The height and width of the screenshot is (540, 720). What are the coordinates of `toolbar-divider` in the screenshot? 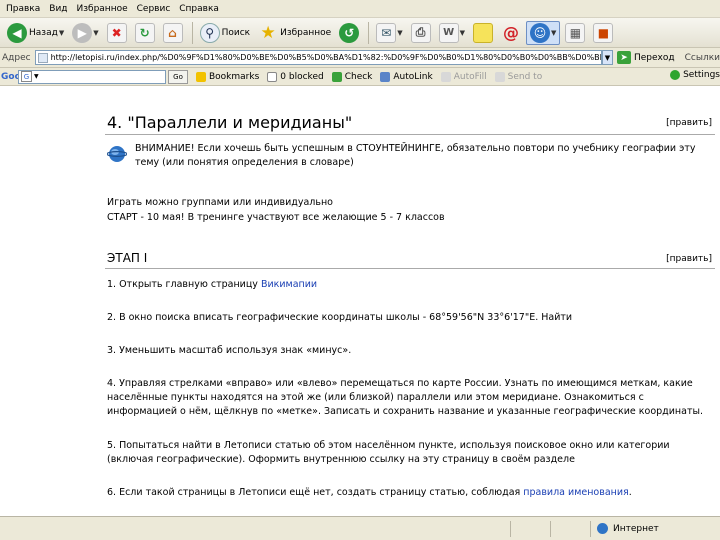 It's located at (192, 32).